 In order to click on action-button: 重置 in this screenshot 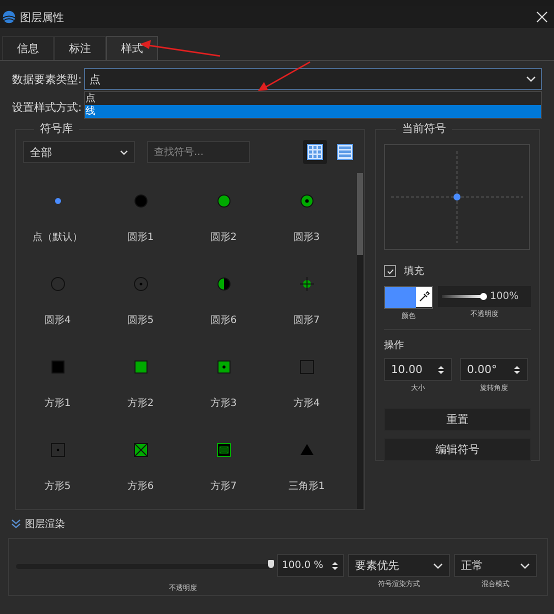, I will do `click(457, 419)`.